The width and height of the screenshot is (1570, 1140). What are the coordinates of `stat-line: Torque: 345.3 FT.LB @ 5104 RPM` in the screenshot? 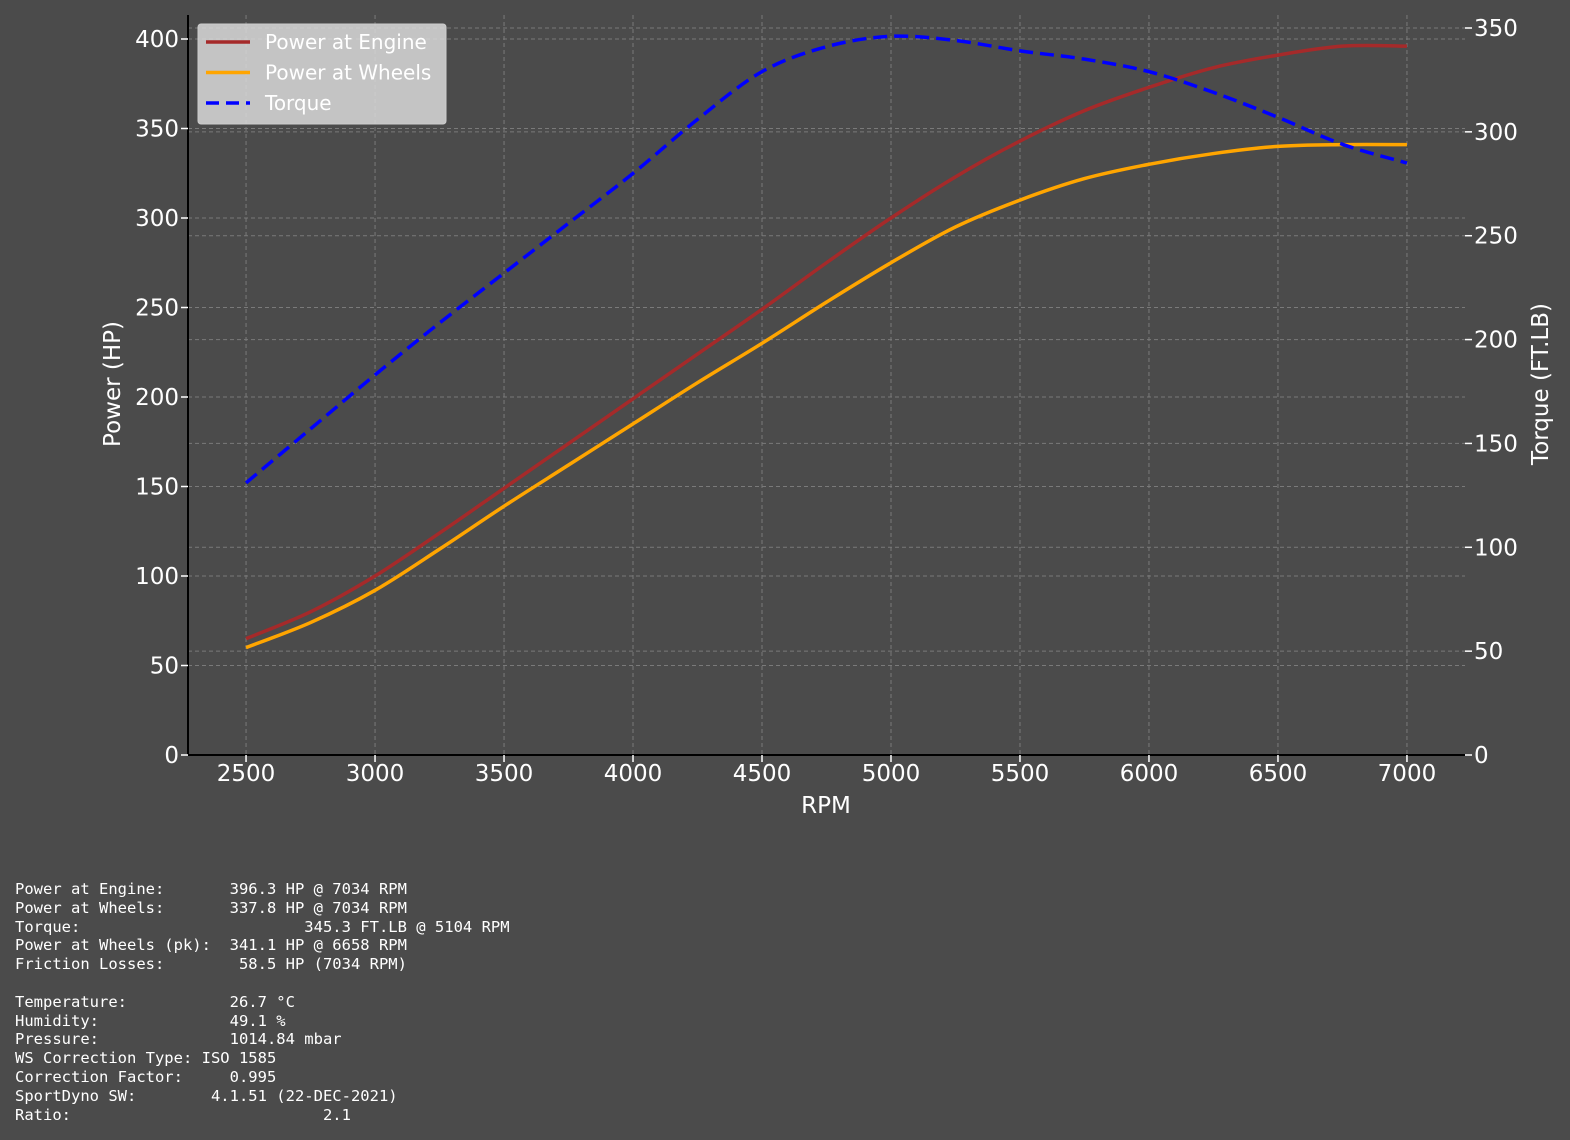 It's located at (262, 926).